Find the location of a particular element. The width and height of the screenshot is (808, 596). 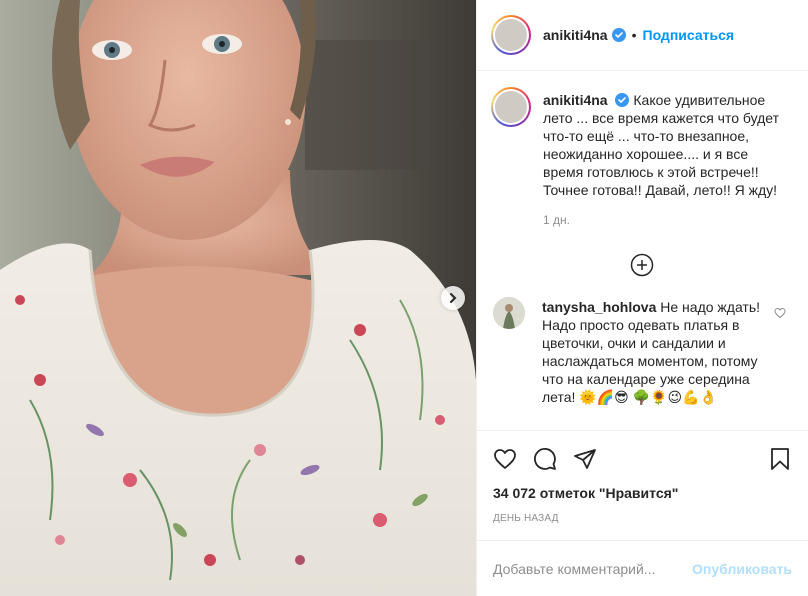

add-comment-bar: Опубликовать is located at coordinates (642, 568).